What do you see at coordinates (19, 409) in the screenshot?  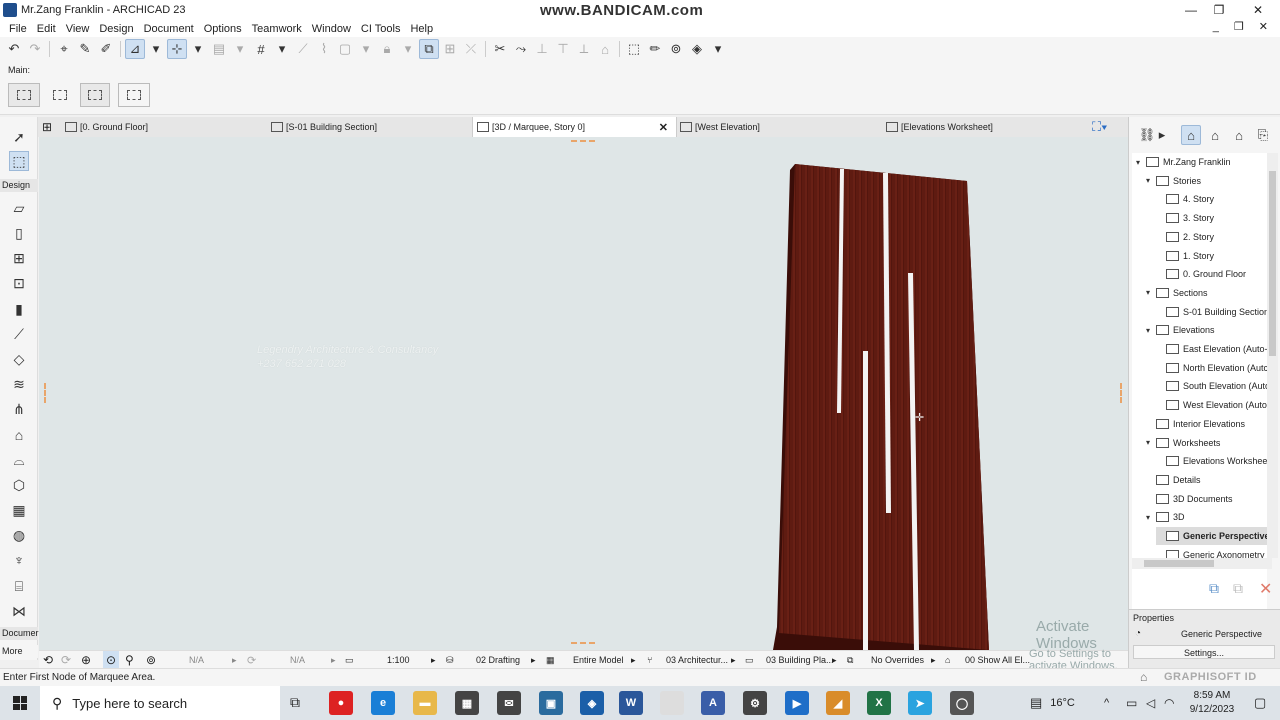 I see `railing-tool-icon: ⋔` at bounding box center [19, 409].